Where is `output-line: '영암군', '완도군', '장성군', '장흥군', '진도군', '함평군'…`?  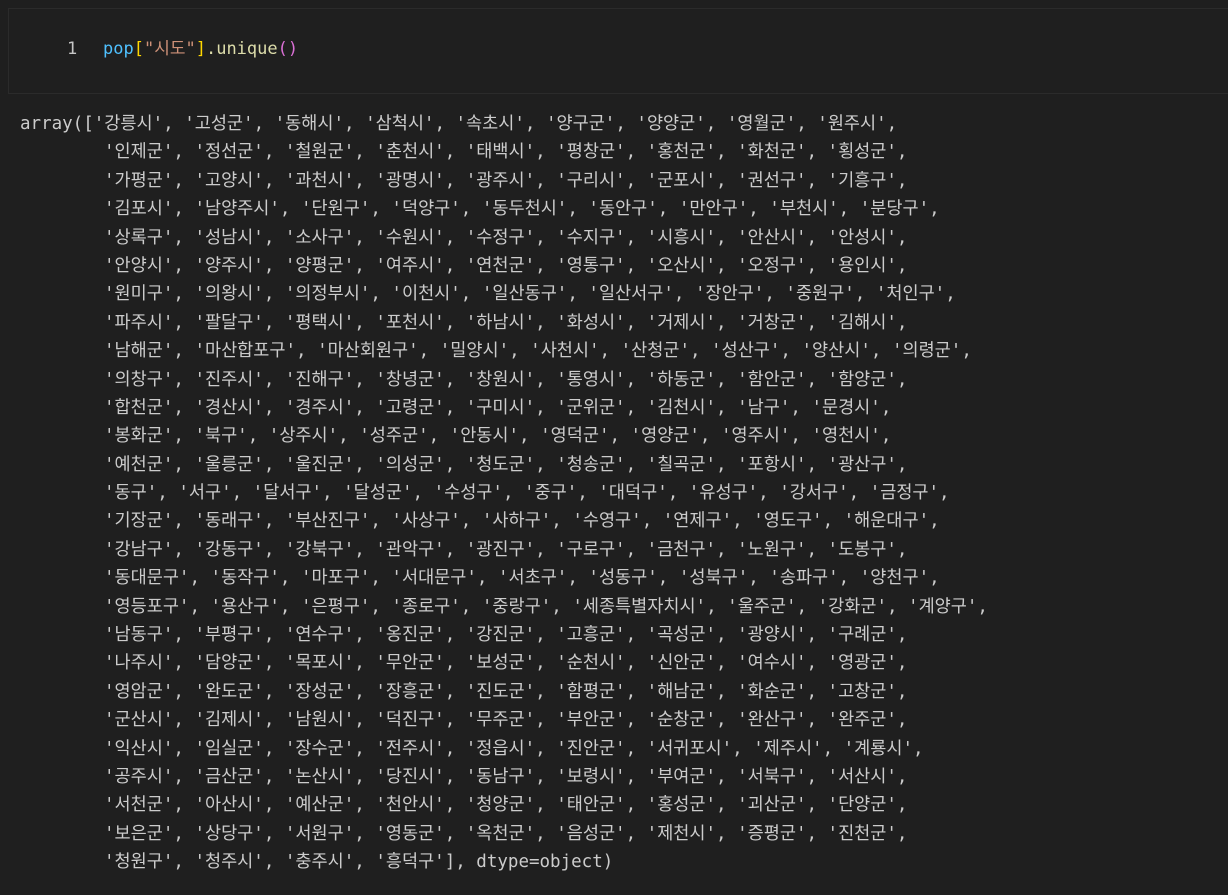
output-line: '영암군', '완도군', '장성군', '장흥군', '진도군', '함평군'… is located at coordinates (506, 691).